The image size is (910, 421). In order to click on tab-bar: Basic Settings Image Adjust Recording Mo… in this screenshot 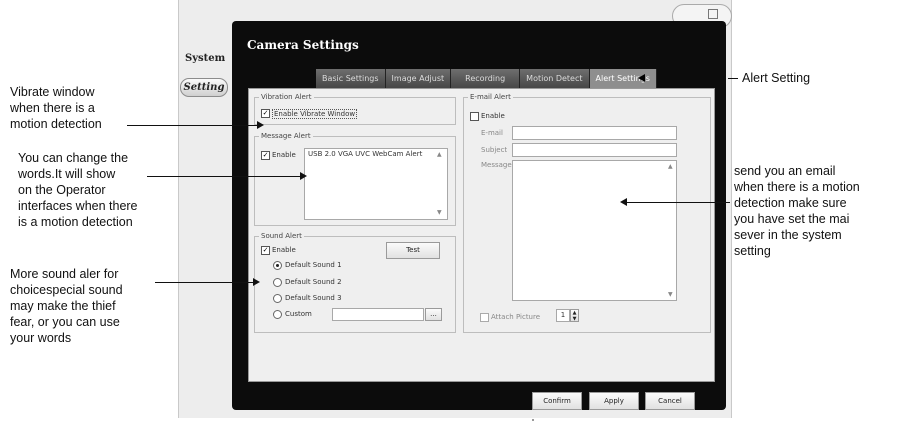, I will do `click(486, 78)`.